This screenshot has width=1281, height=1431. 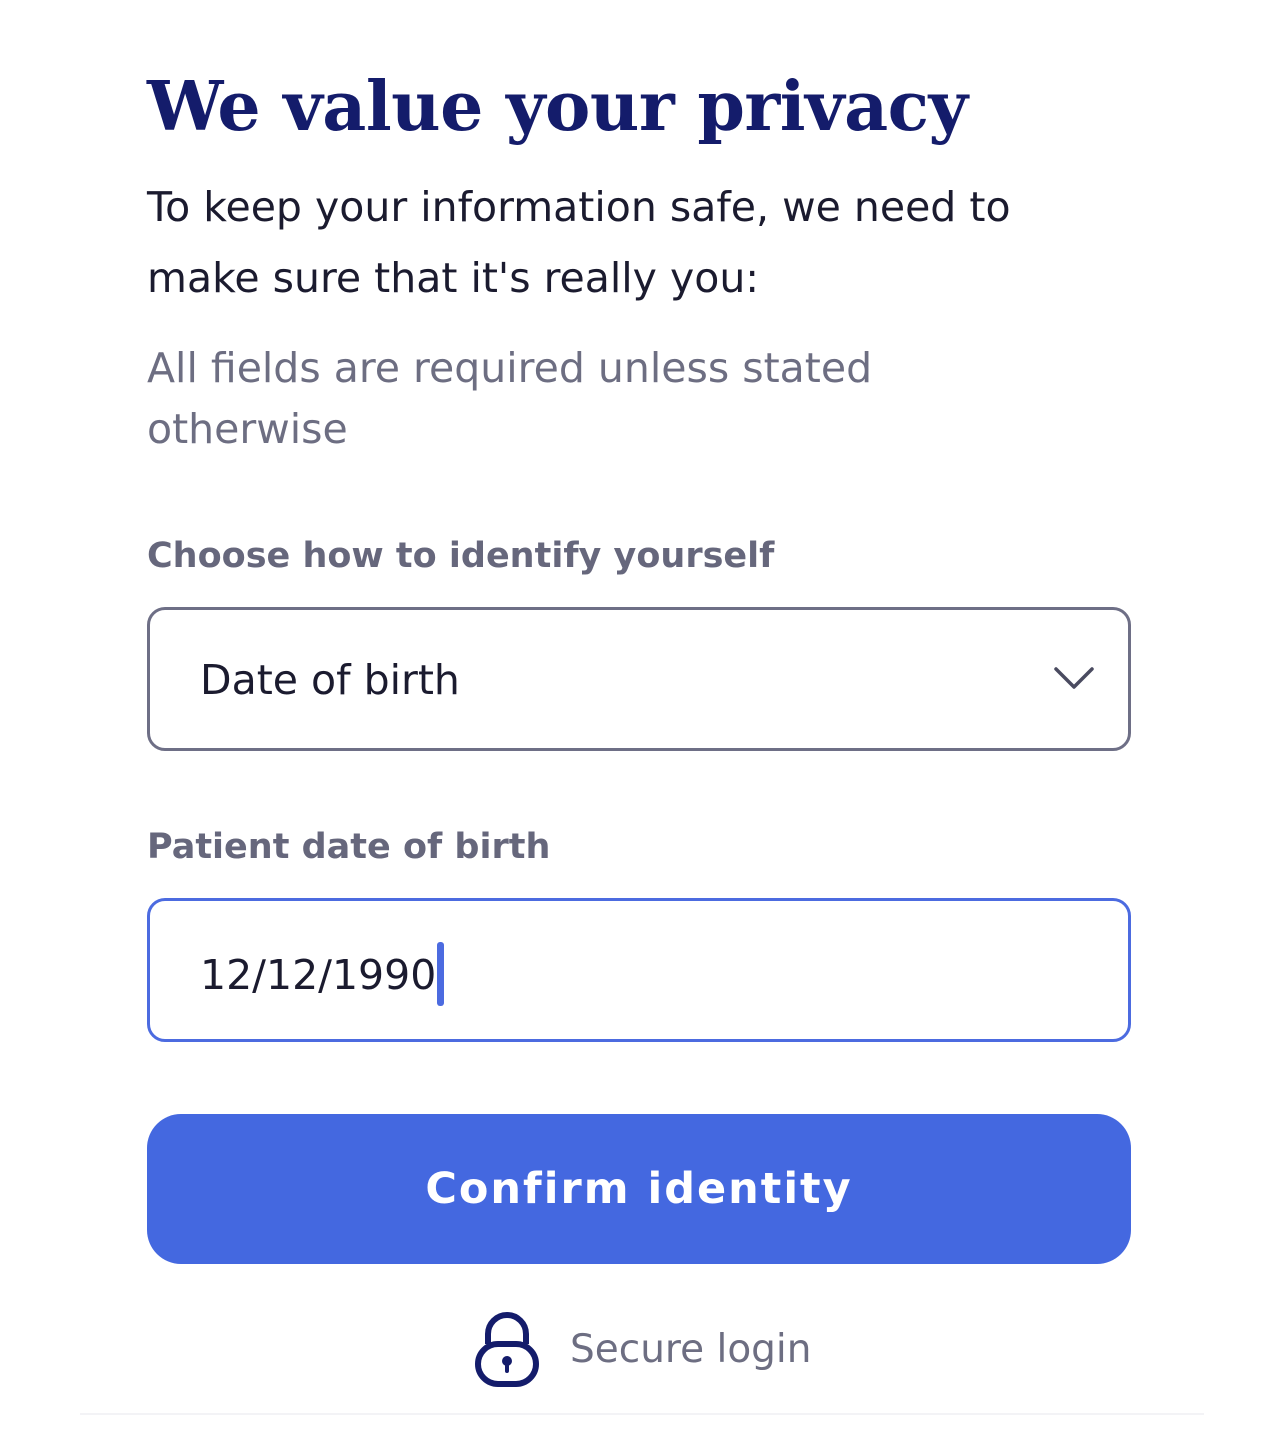 I want to click on bottom-divider, so click(x=642, y=1414).